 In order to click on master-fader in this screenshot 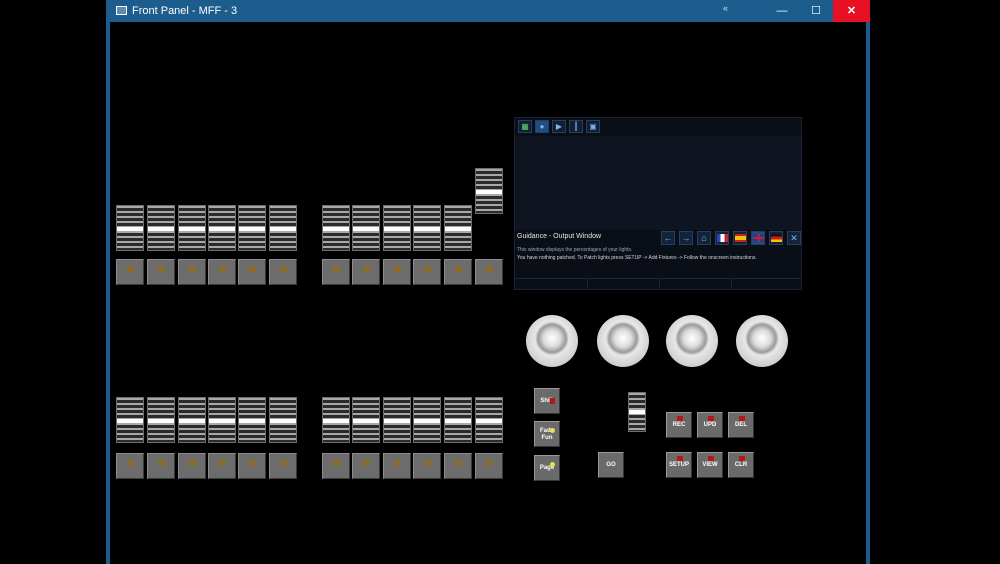, I will do `click(489, 191)`.